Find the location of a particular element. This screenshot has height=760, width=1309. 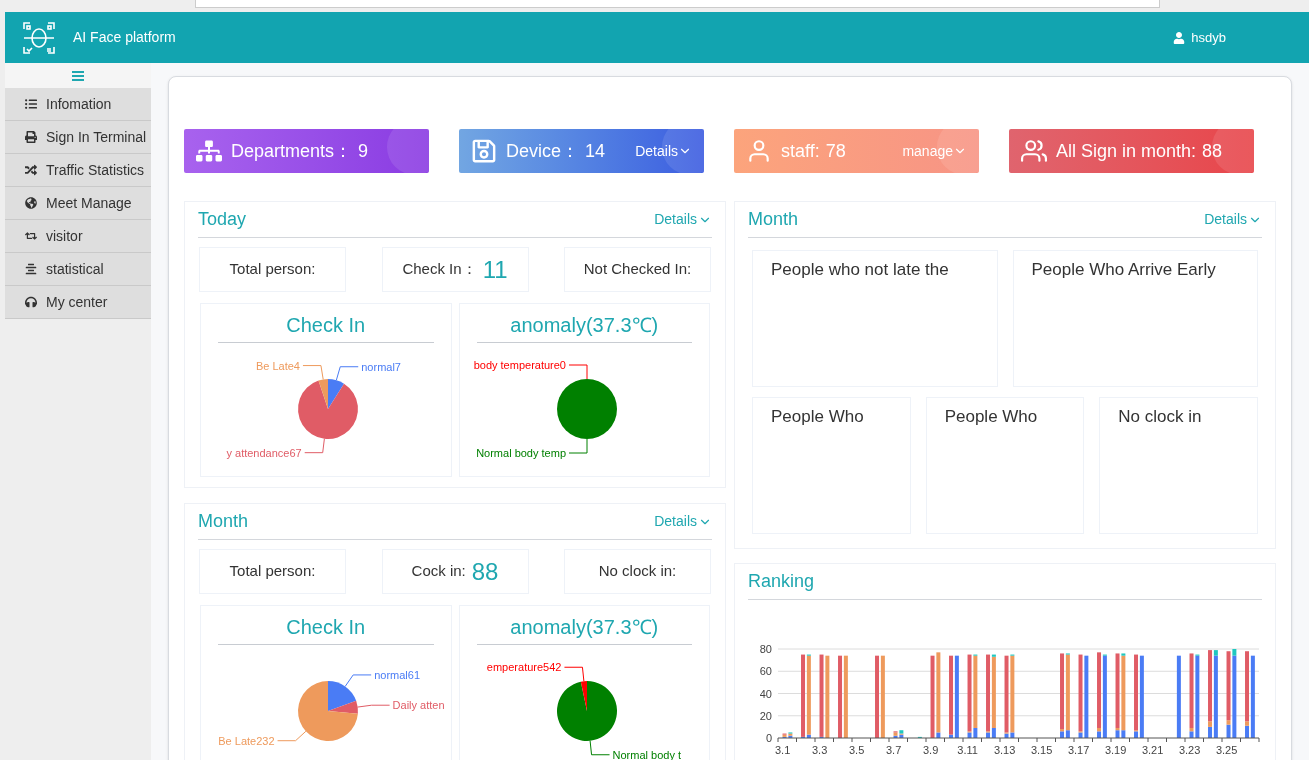

card-title: People who not late the is located at coordinates (860, 269).